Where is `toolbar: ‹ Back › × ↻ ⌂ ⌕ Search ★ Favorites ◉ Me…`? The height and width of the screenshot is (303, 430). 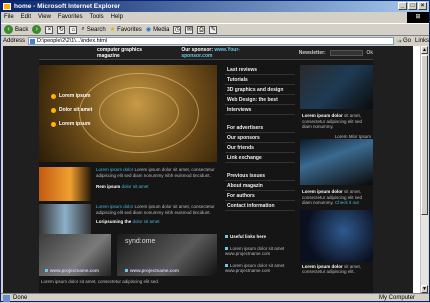
toolbar: ‹ Back › × ↻ ⌂ ⌕ Search ★ Favorites ◉ Me… is located at coordinates (215, 29).